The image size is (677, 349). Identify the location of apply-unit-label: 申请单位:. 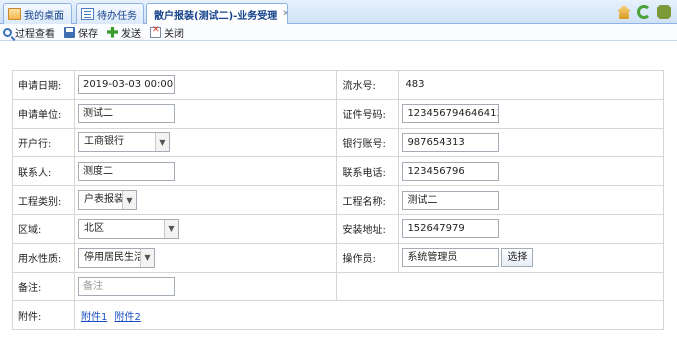
(43, 113).